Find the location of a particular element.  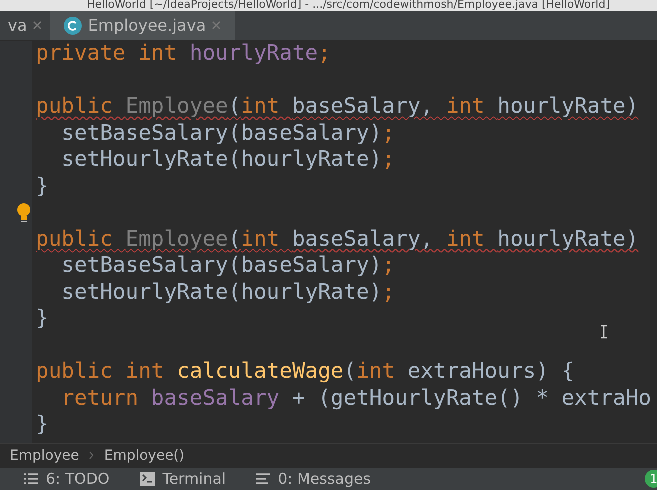

lines-icon is located at coordinates (263, 479).